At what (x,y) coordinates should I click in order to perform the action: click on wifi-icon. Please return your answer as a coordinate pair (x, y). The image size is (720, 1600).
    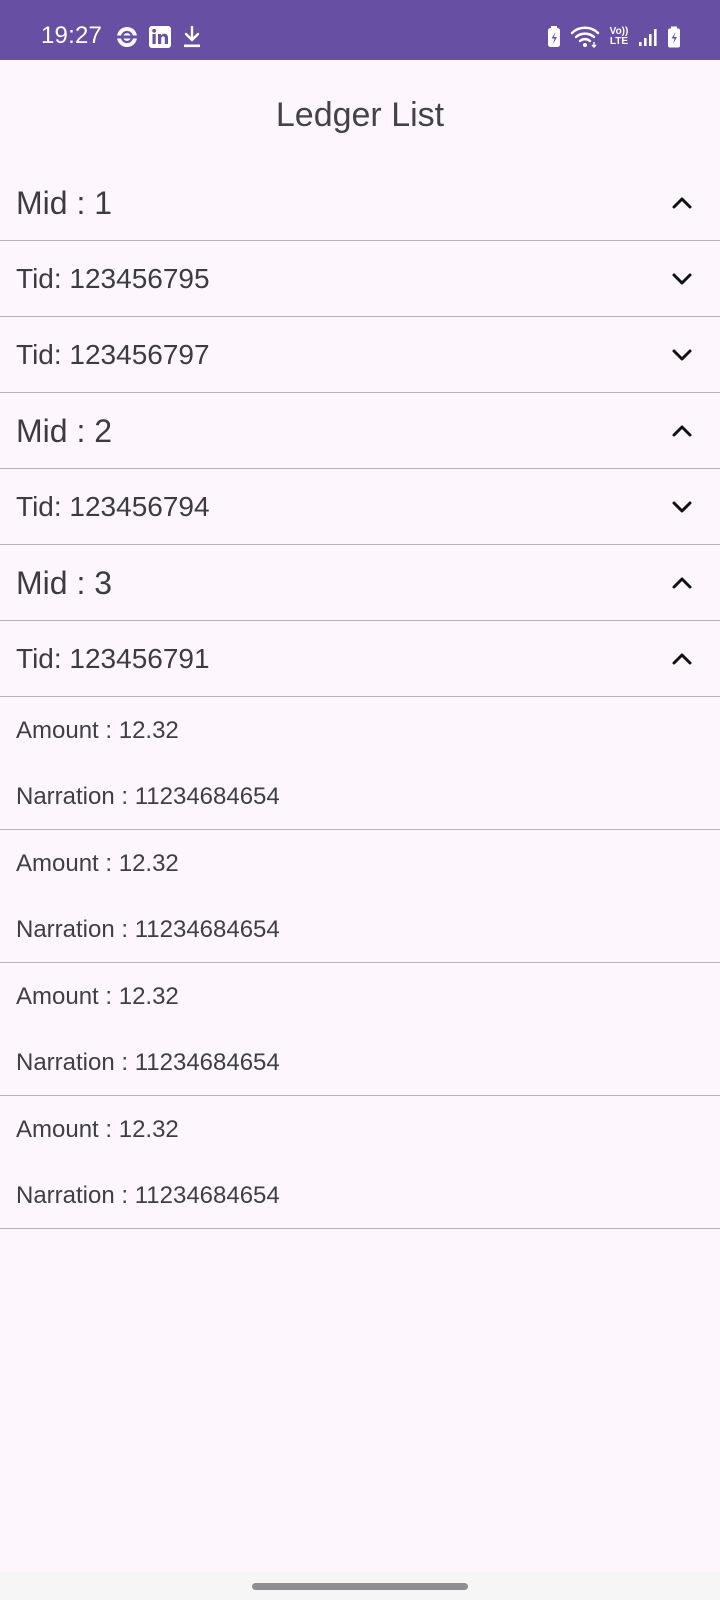
    Looking at the image, I should click on (585, 37).